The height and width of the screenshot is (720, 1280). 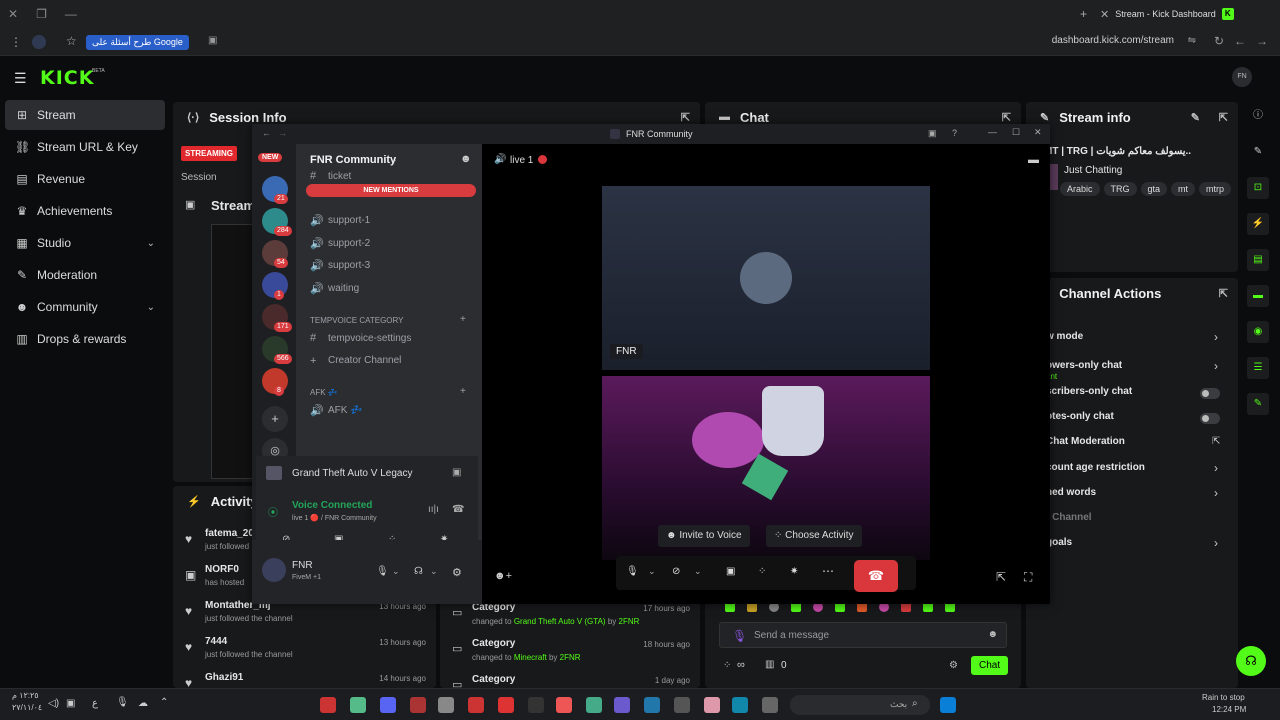 What do you see at coordinates (1251, 661) in the screenshot?
I see `support-headset-icon: ☊` at bounding box center [1251, 661].